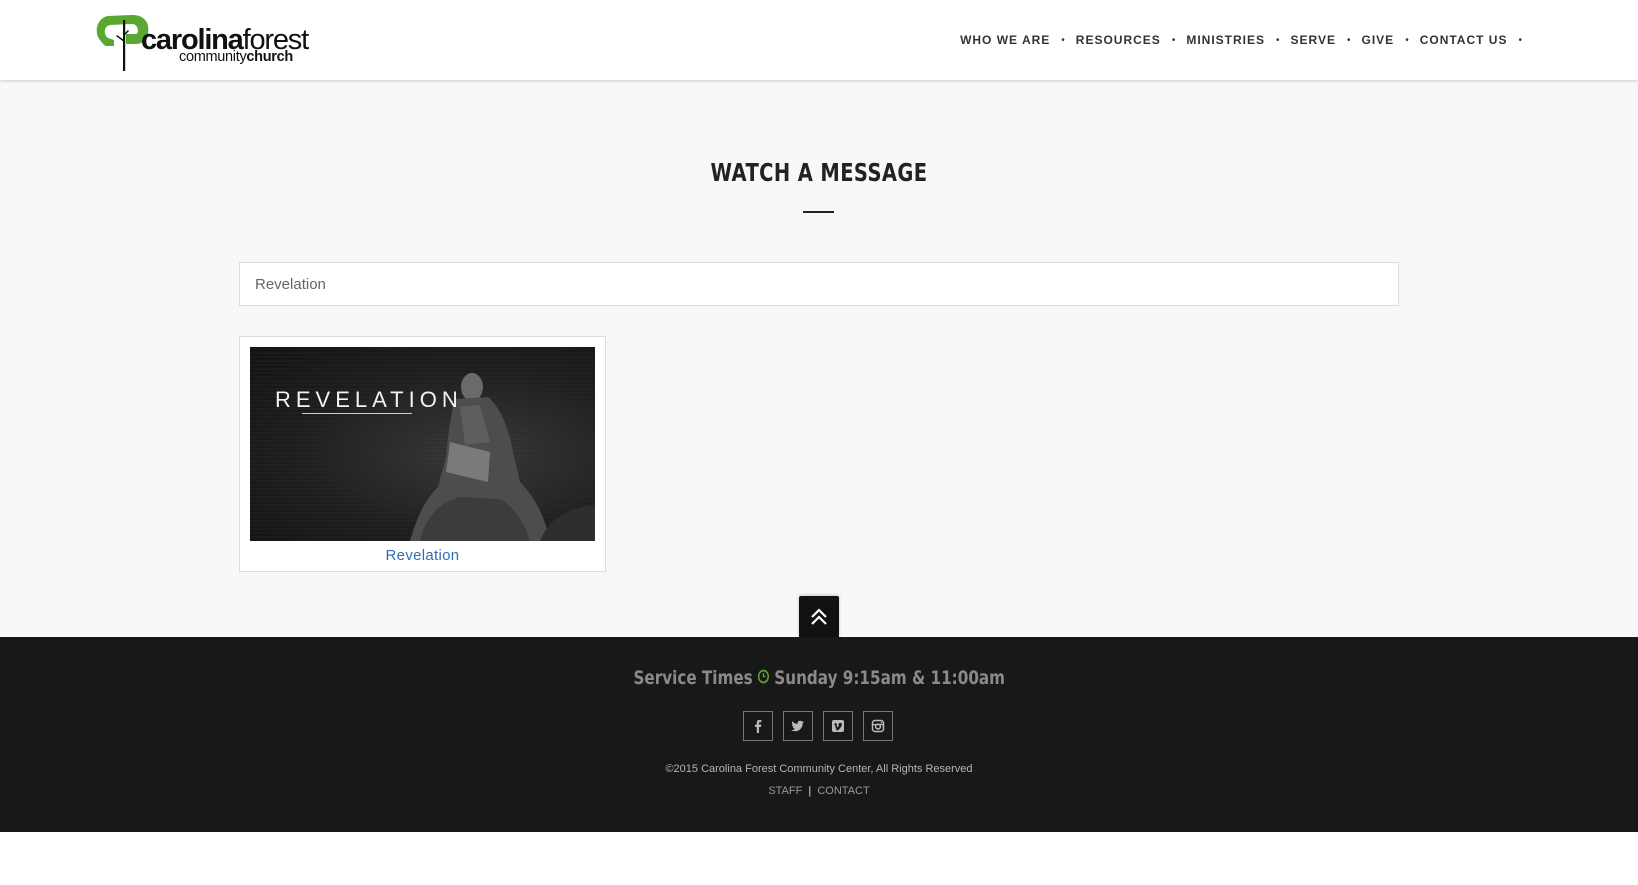 This screenshot has width=1638, height=885. What do you see at coordinates (236, 57) in the screenshot?
I see `logo-subtitle: communitychurch` at bounding box center [236, 57].